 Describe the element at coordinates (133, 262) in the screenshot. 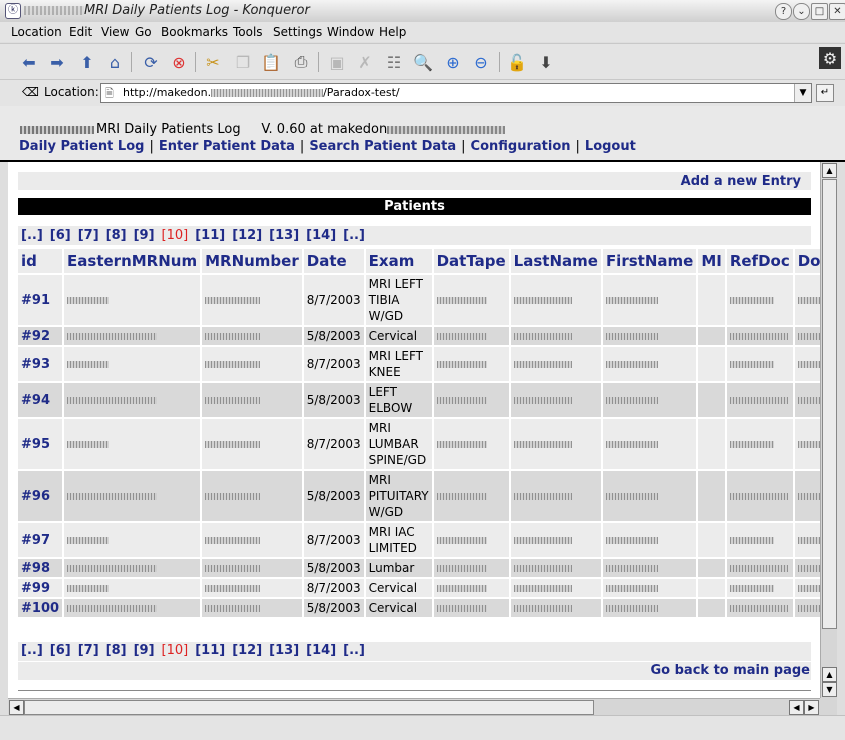

I see `col-header-easternmrnum: EasternMRNum` at that location.